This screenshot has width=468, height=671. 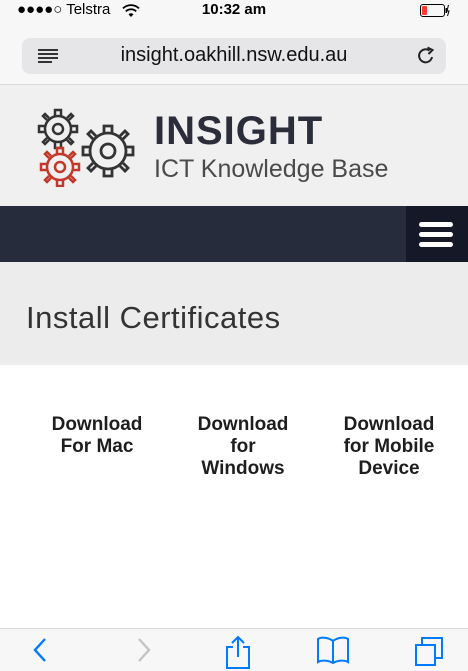 What do you see at coordinates (238, 652) in the screenshot?
I see `share-icon` at bounding box center [238, 652].